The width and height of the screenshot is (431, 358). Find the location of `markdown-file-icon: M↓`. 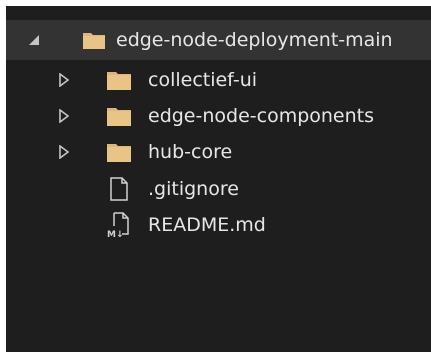

markdown-file-icon: M↓ is located at coordinates (119, 225).